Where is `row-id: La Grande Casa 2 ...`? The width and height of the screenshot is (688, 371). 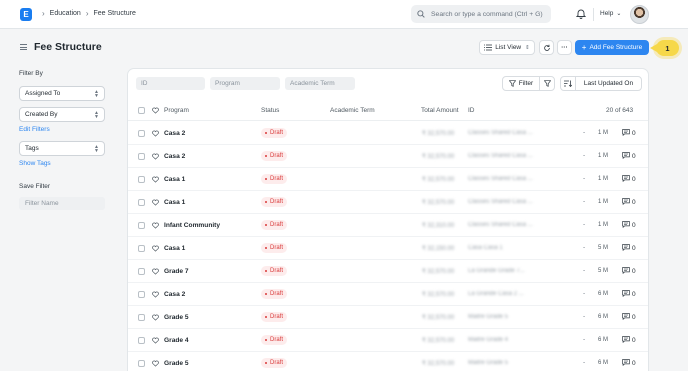
row-id: La Grande Casa 2 ... is located at coordinates (496, 294).